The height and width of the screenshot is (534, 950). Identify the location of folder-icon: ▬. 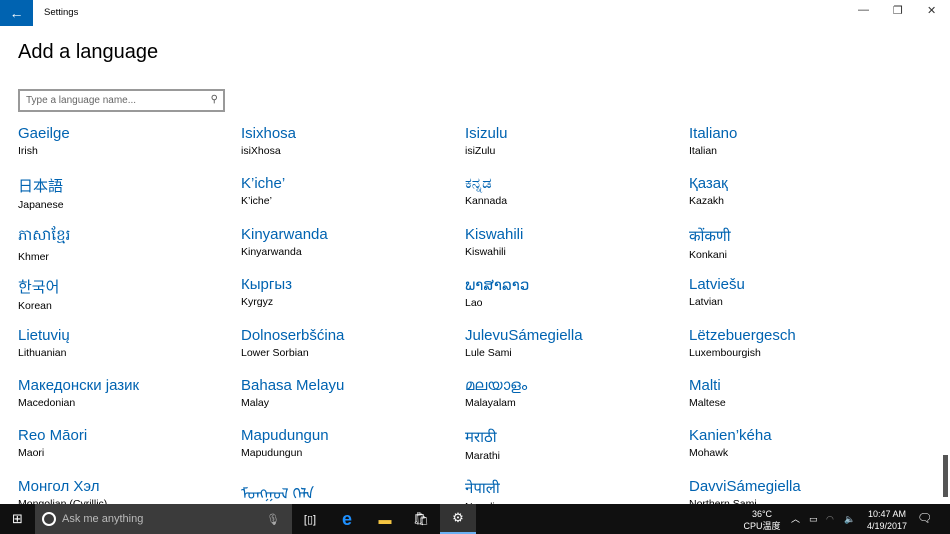
(385, 519).